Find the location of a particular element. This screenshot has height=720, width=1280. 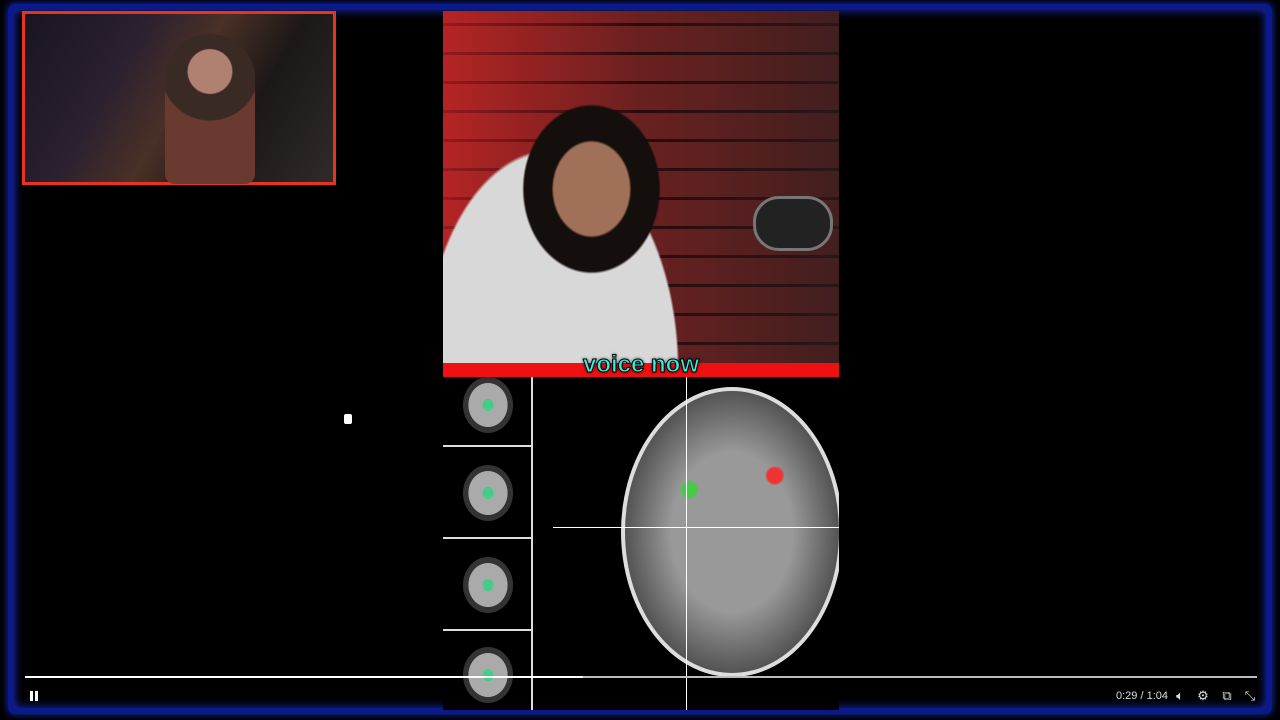

volume-icon: 🔈︎ is located at coordinates (1180, 696).